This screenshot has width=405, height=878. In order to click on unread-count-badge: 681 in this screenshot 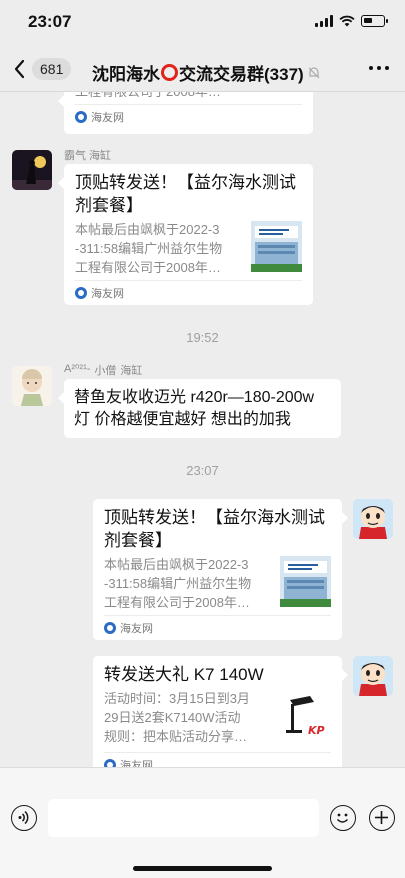, I will do `click(52, 69)`.